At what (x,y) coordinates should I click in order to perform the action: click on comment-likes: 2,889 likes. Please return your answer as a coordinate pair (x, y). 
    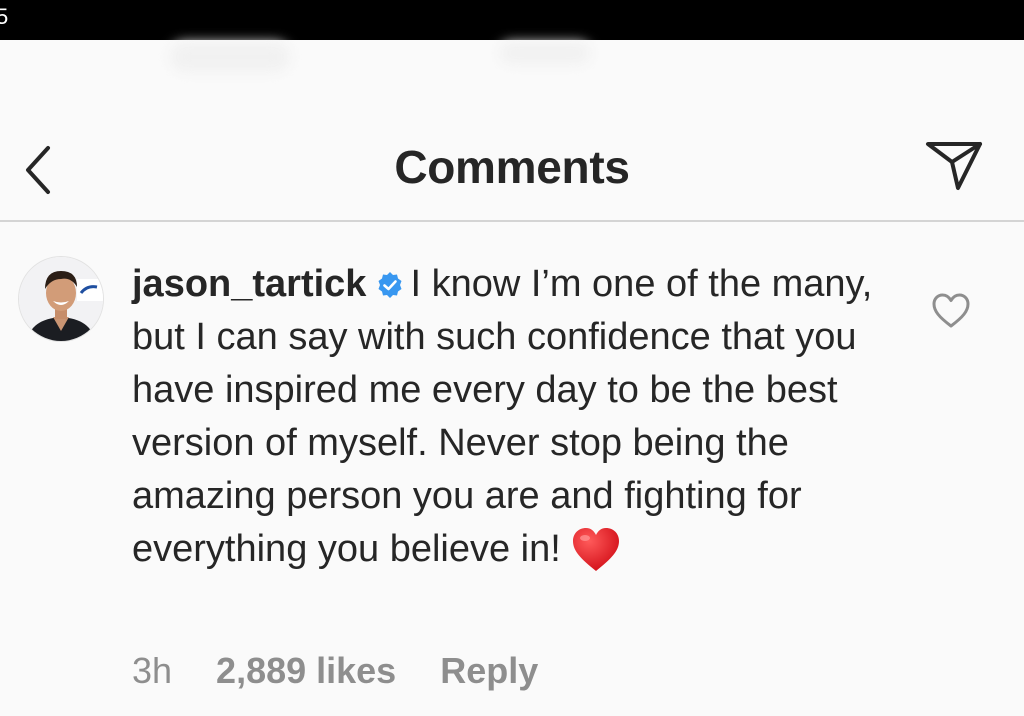
    Looking at the image, I should click on (306, 670).